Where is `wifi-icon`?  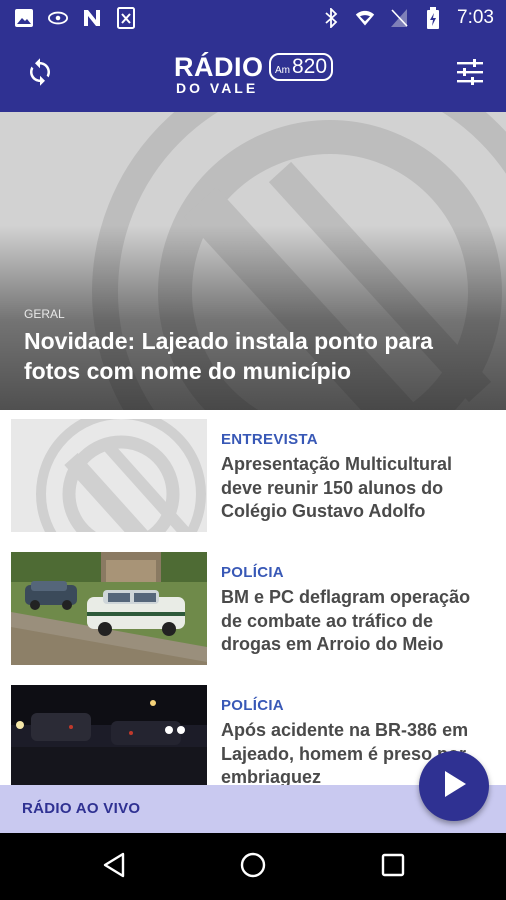
wifi-icon is located at coordinates (365, 18).